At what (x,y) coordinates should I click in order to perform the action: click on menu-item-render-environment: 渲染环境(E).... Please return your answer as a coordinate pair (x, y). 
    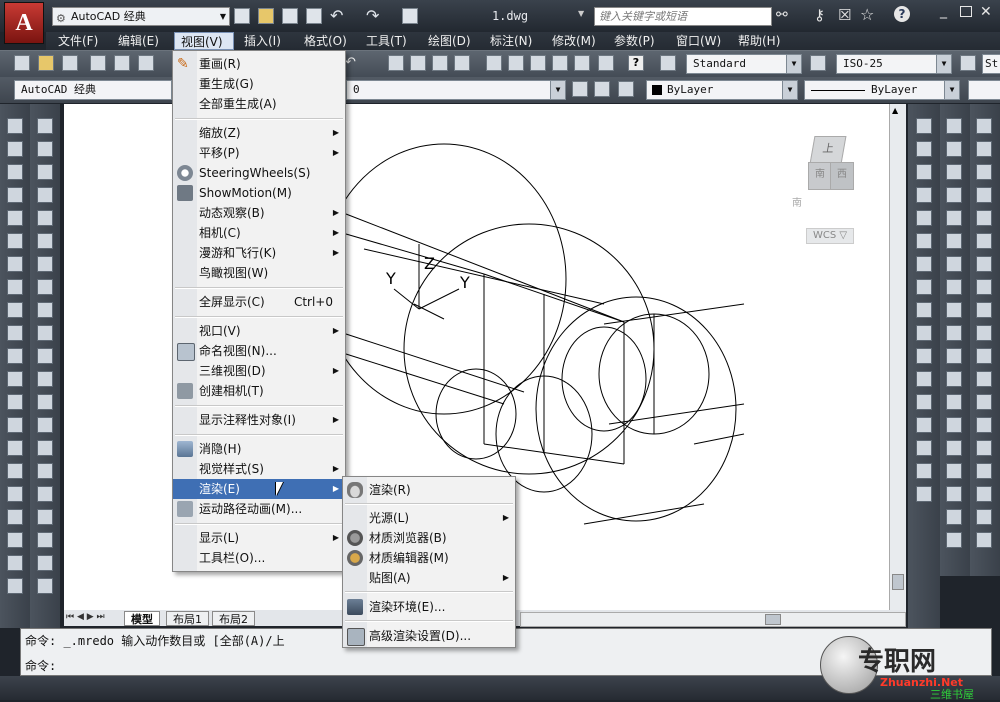
    Looking at the image, I should click on (429, 607).